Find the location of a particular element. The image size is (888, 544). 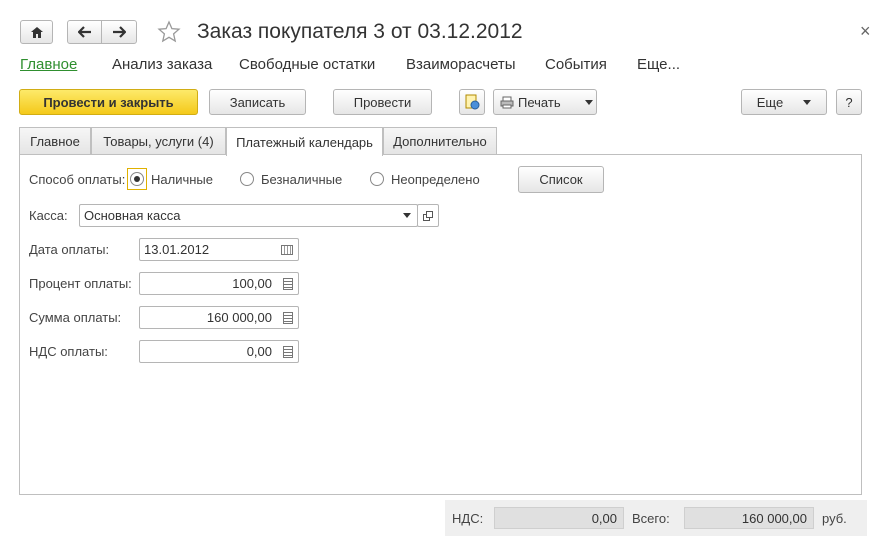

save-label: Записать is located at coordinates (257, 102).